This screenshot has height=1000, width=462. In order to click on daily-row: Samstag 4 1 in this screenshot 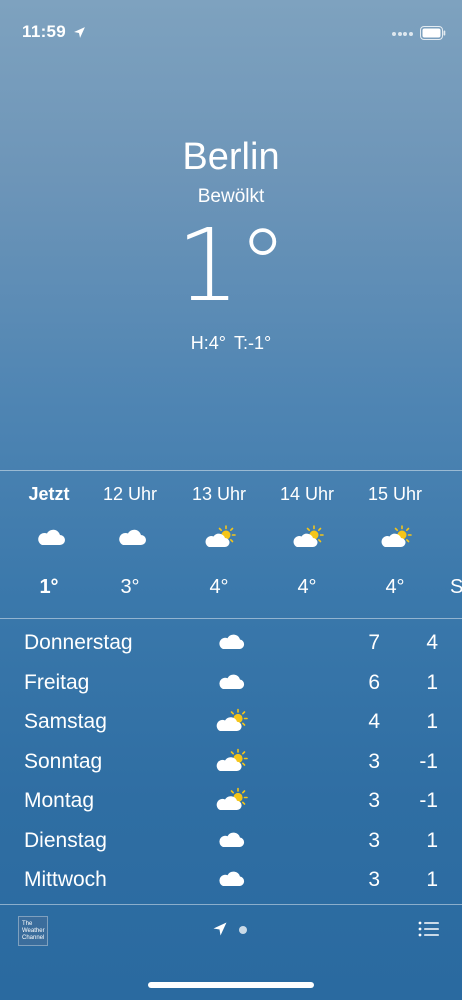, I will do `click(231, 722)`.